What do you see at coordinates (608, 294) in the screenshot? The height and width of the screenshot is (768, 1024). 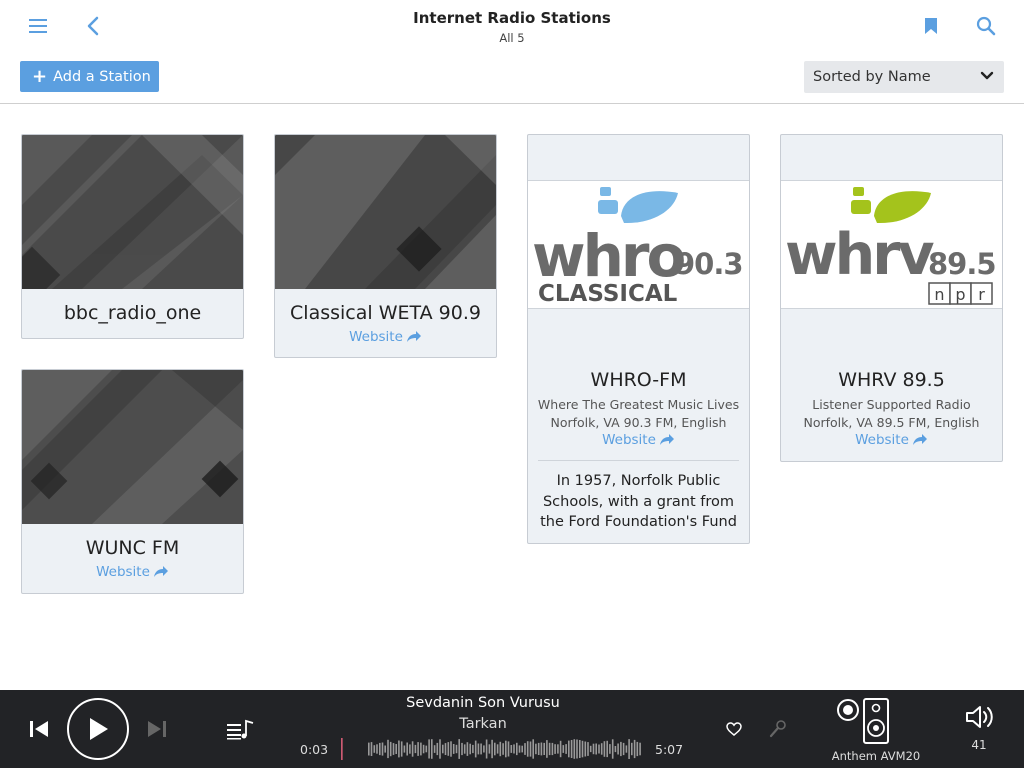 I see `svg-text: CLASSICAL` at bounding box center [608, 294].